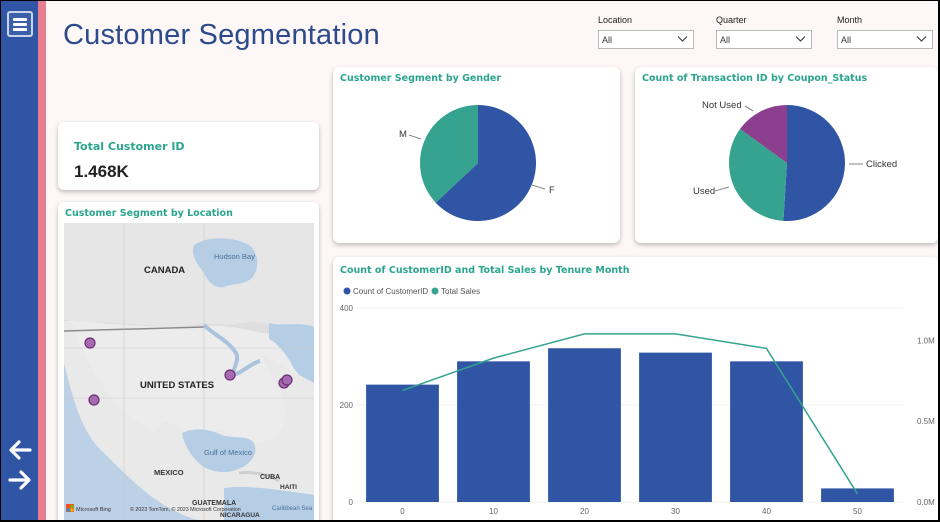 This screenshot has width=940, height=522. I want to click on map-bing-credit: Microsoft Bing, so click(93, 510).